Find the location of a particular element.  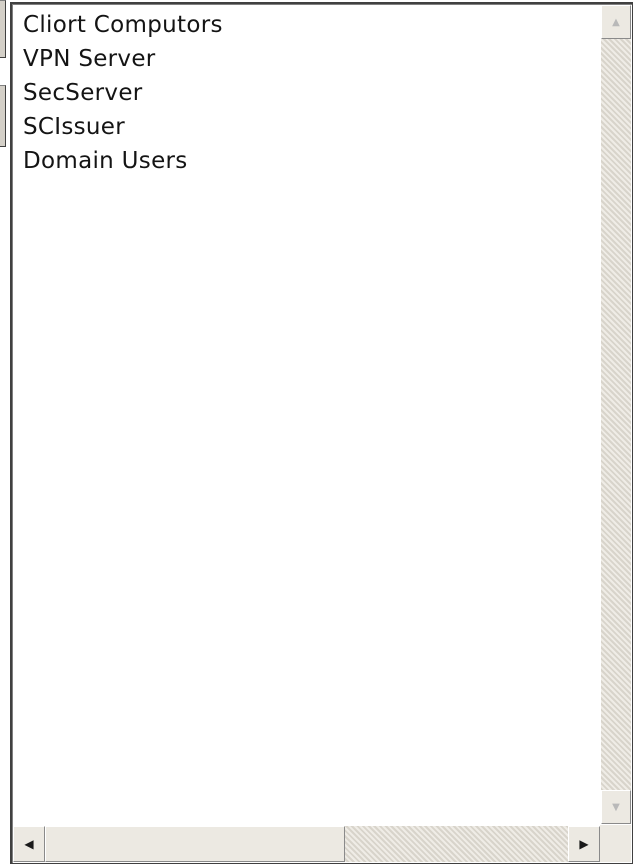

list-item: SecServer is located at coordinates (307, 93).